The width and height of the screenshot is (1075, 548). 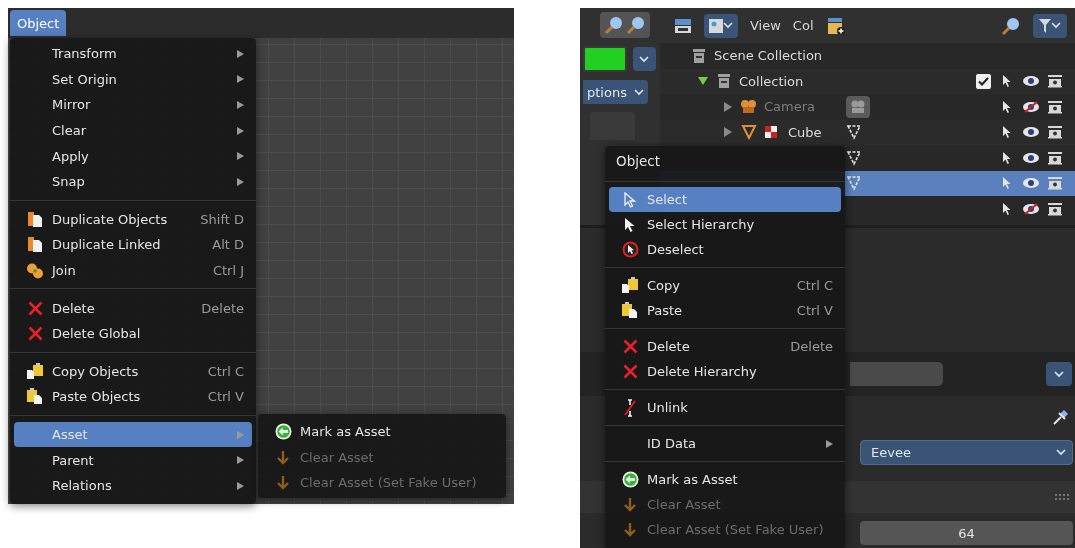 I want to click on item-name: Scene Collection, so click(x=768, y=56).